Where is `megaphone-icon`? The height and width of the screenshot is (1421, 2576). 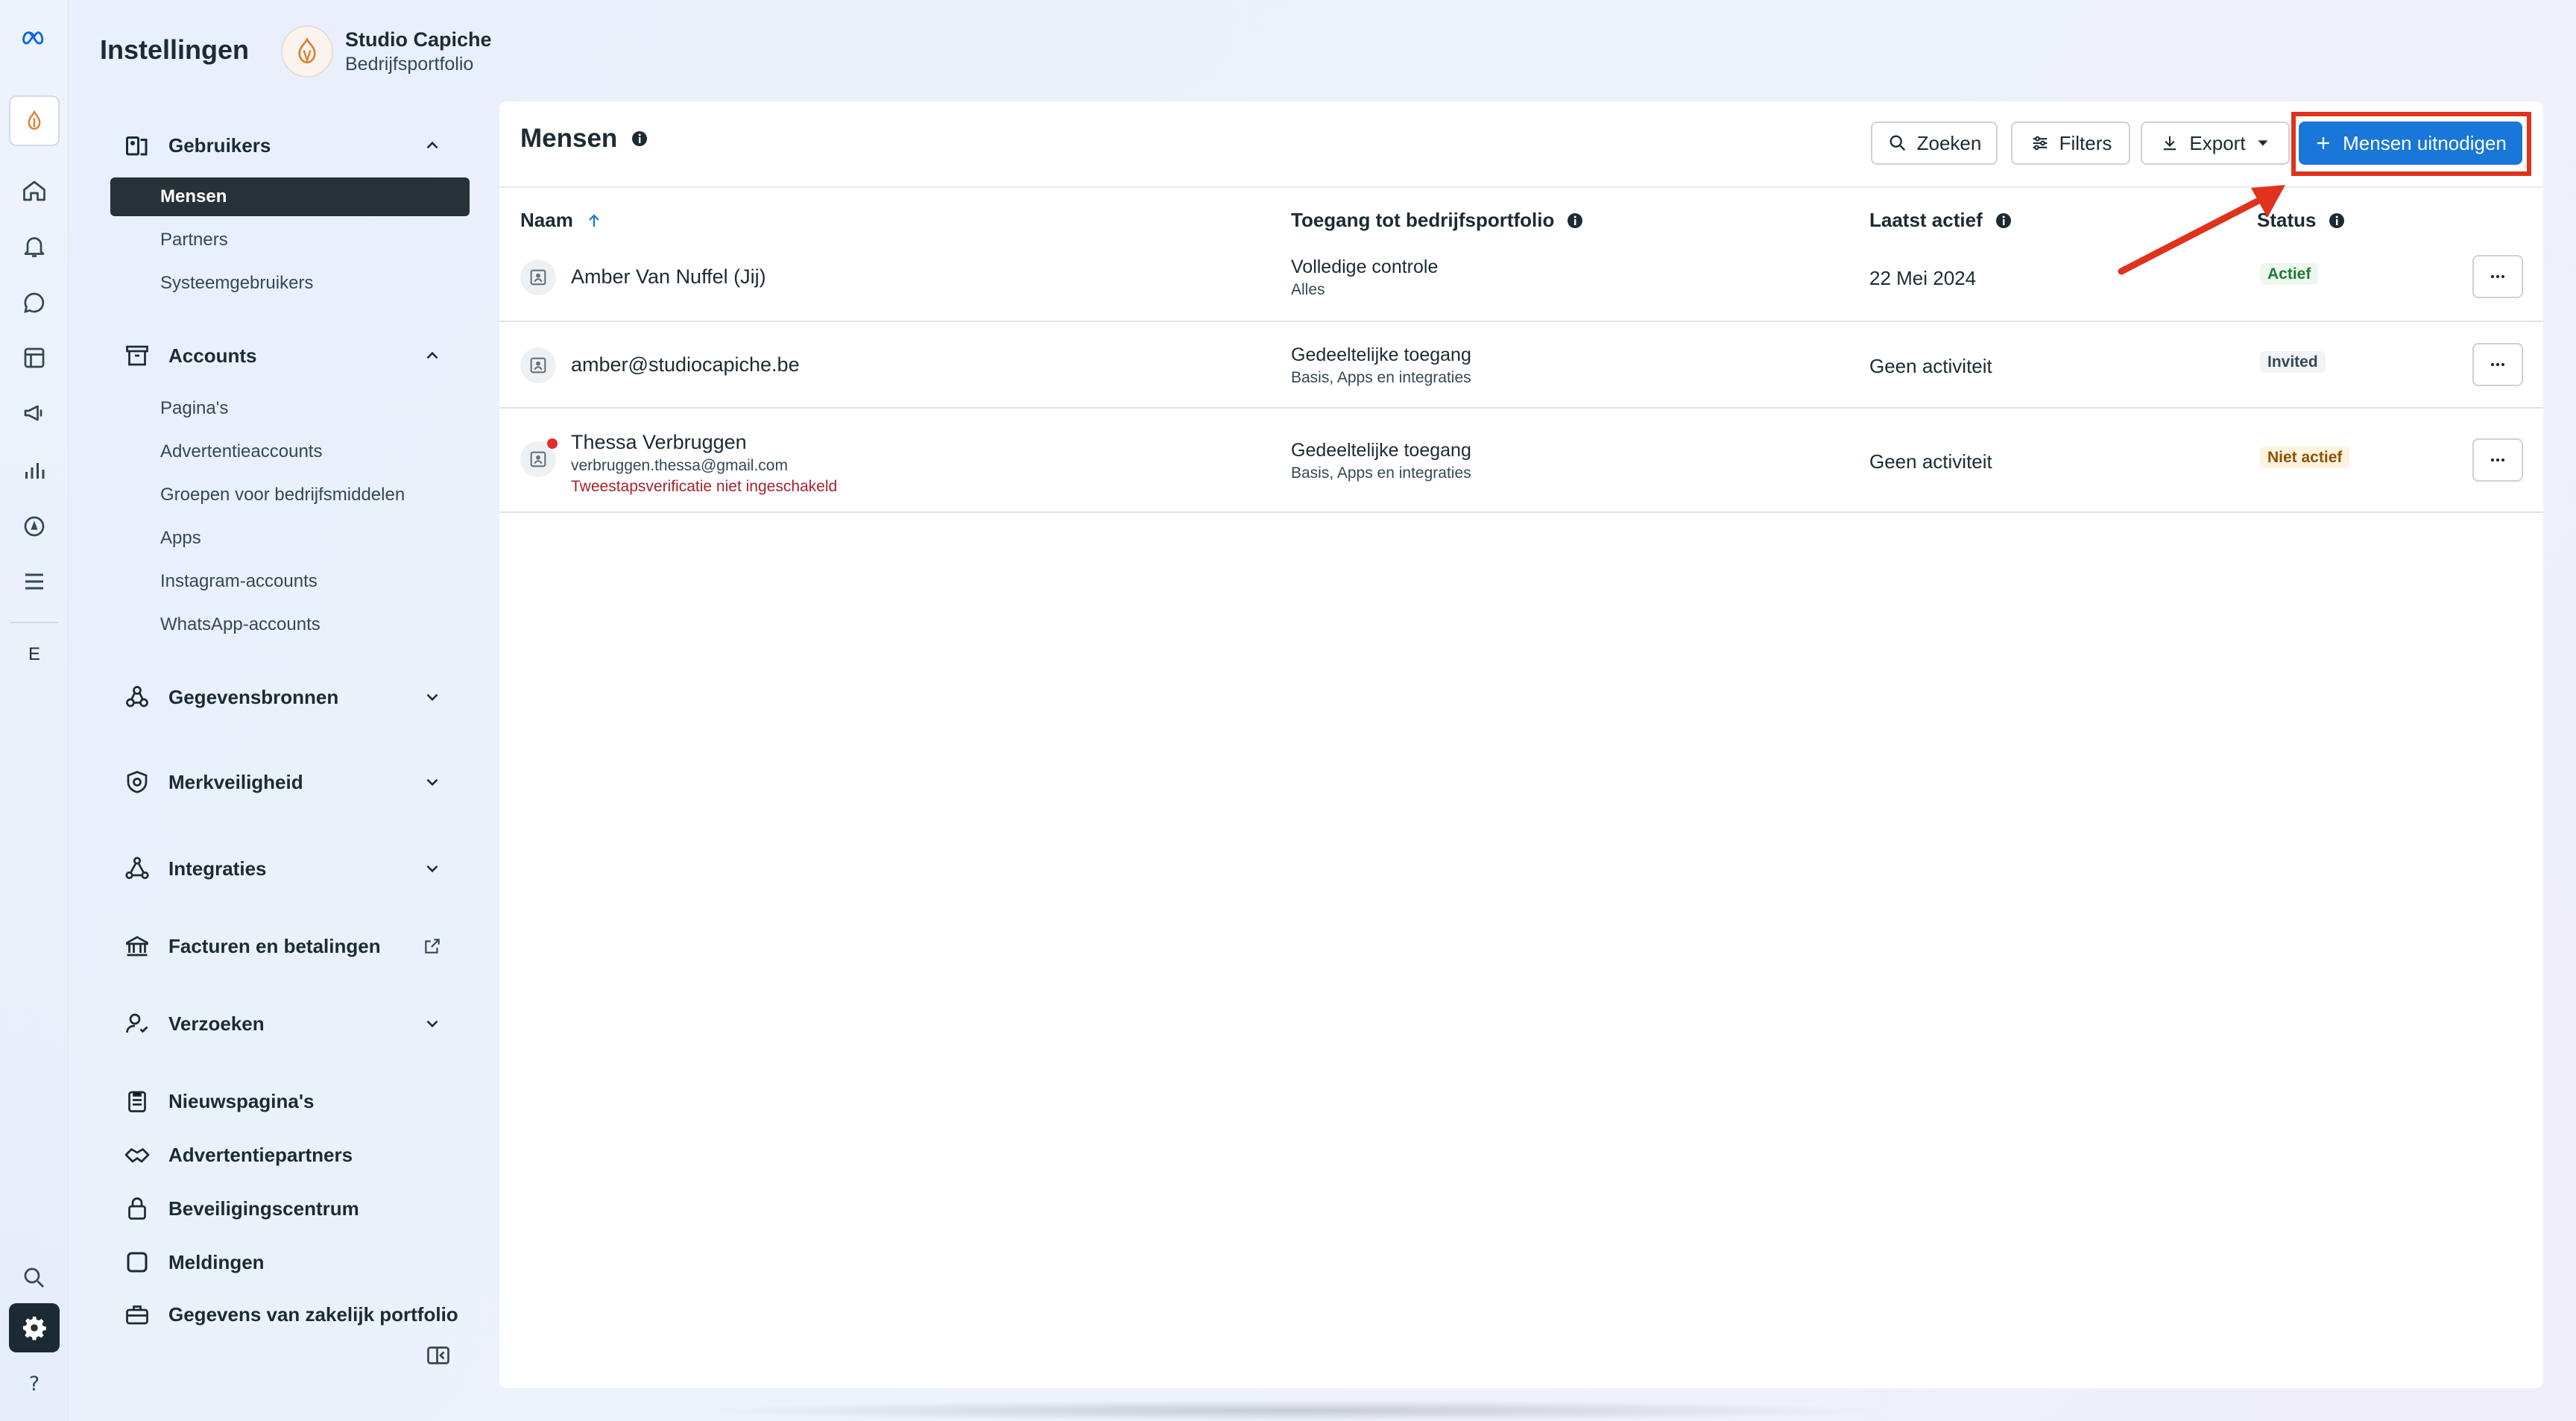 megaphone-icon is located at coordinates (34, 413).